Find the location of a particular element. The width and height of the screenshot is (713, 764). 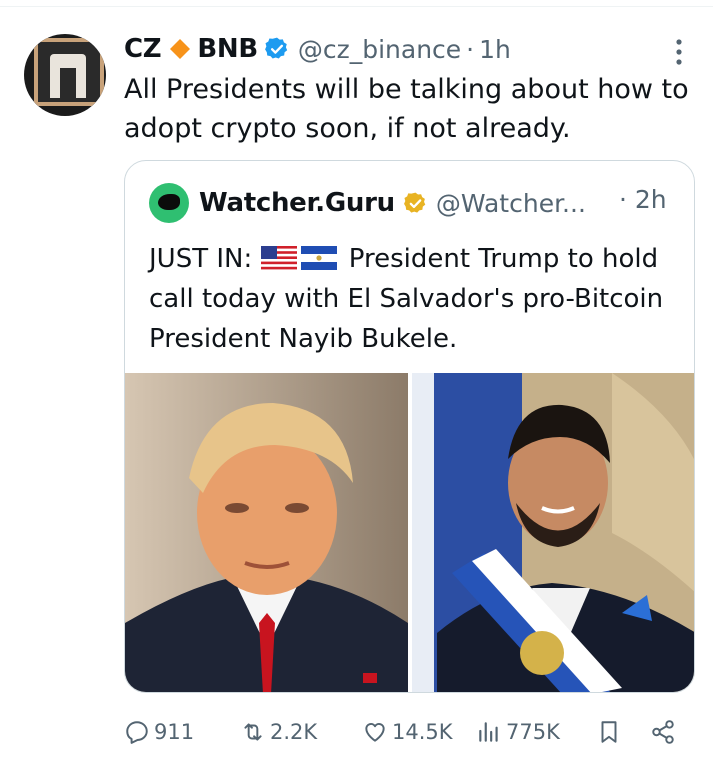

views-count: 775K is located at coordinates (533, 732).